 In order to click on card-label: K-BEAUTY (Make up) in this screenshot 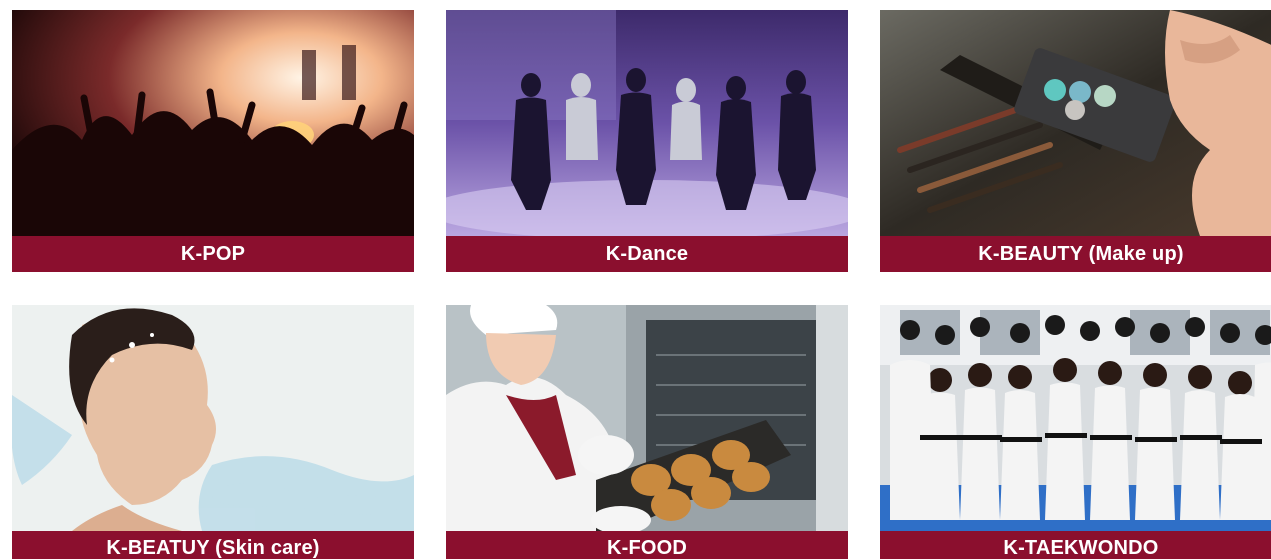, I will do `click(1075, 254)`.